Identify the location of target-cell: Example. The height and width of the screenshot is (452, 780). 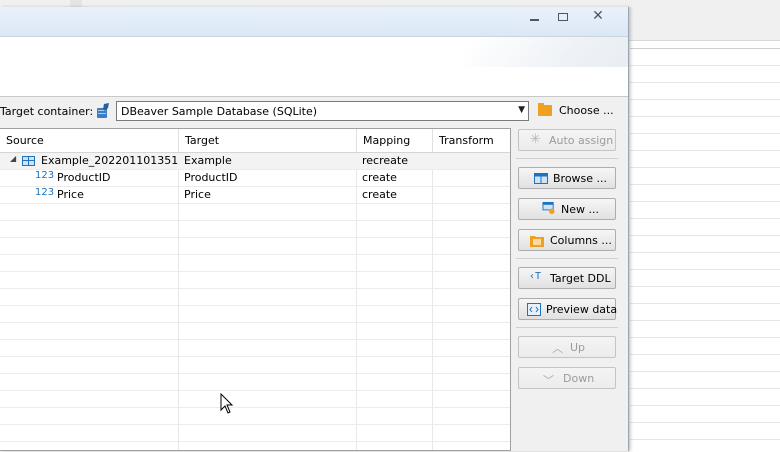
(208, 160).